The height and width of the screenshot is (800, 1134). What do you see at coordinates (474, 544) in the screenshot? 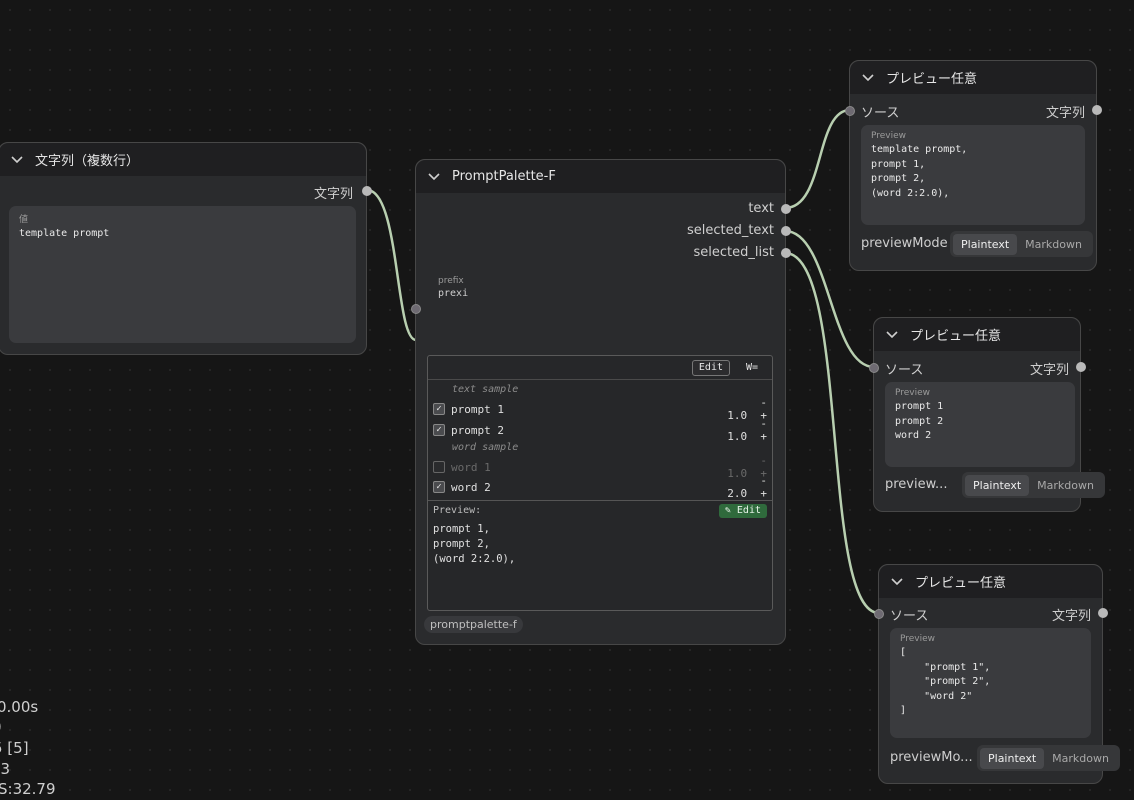
I see `preview-text: prompt 1, prompt 2, (word 2:2.0),` at bounding box center [474, 544].